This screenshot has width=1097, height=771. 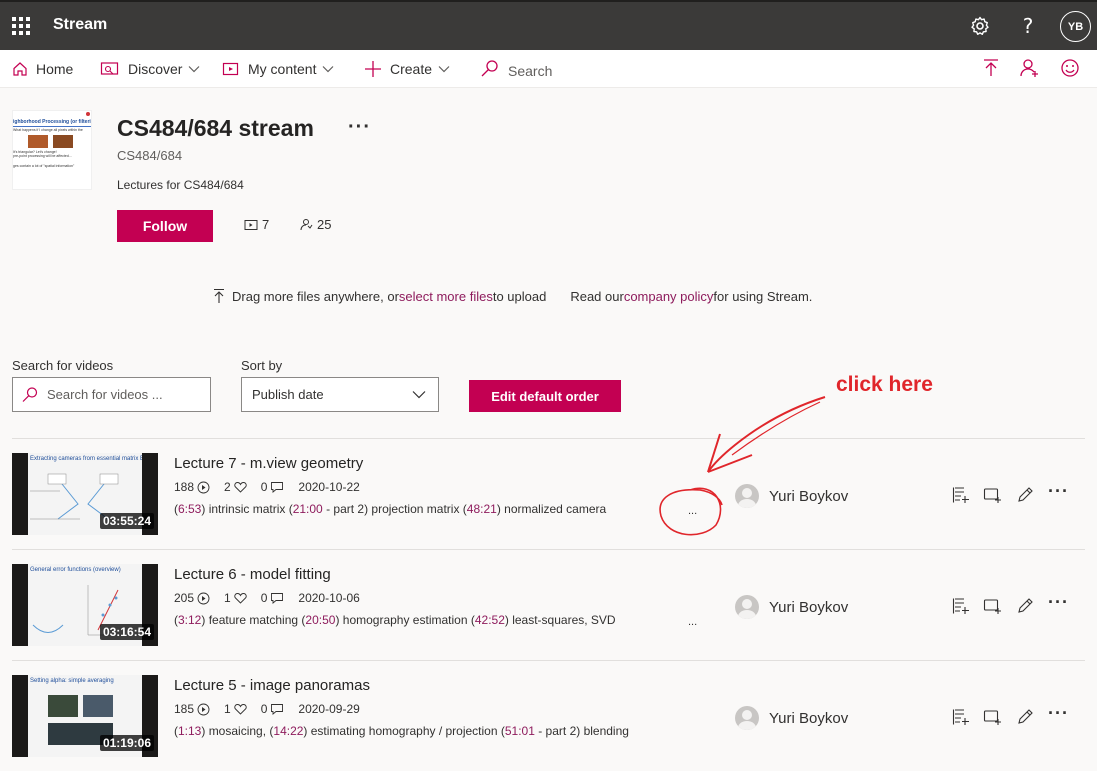 What do you see at coordinates (278, 69) in the screenshot?
I see `nav-my-content: My content` at bounding box center [278, 69].